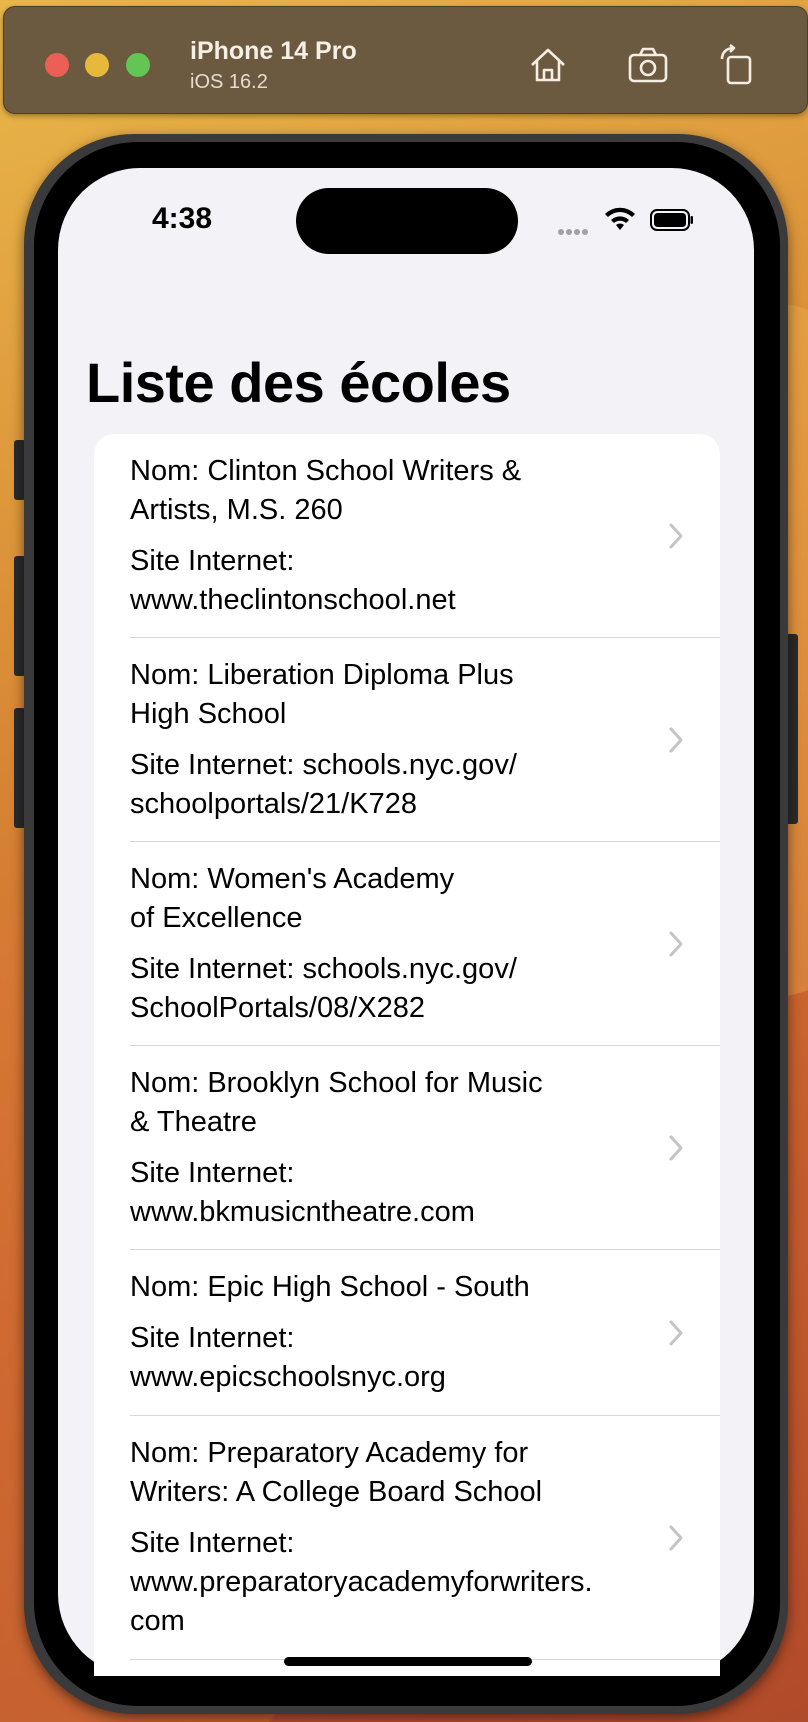 The width and height of the screenshot is (808, 1722). Describe the element at coordinates (292, 879) in the screenshot. I see `school-name-line: Nom: Women's Academy` at that location.